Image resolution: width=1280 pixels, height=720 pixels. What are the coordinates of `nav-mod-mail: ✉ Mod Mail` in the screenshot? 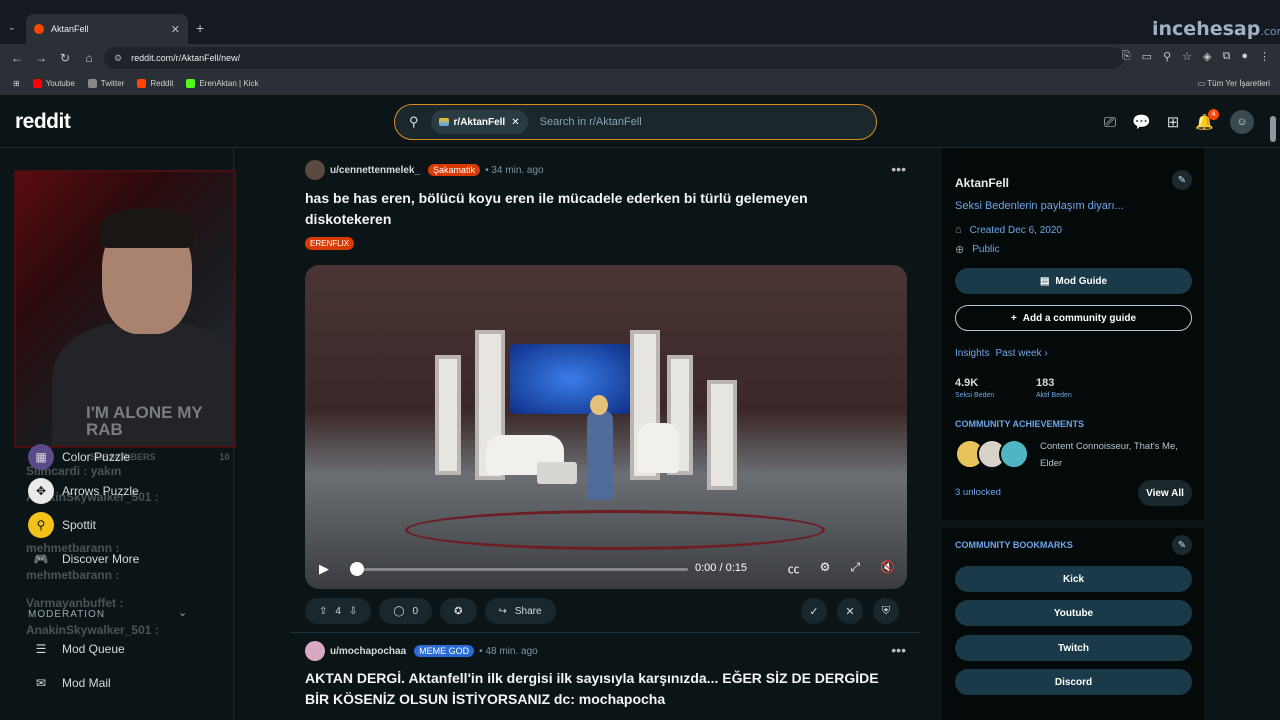 It's located at (117, 683).